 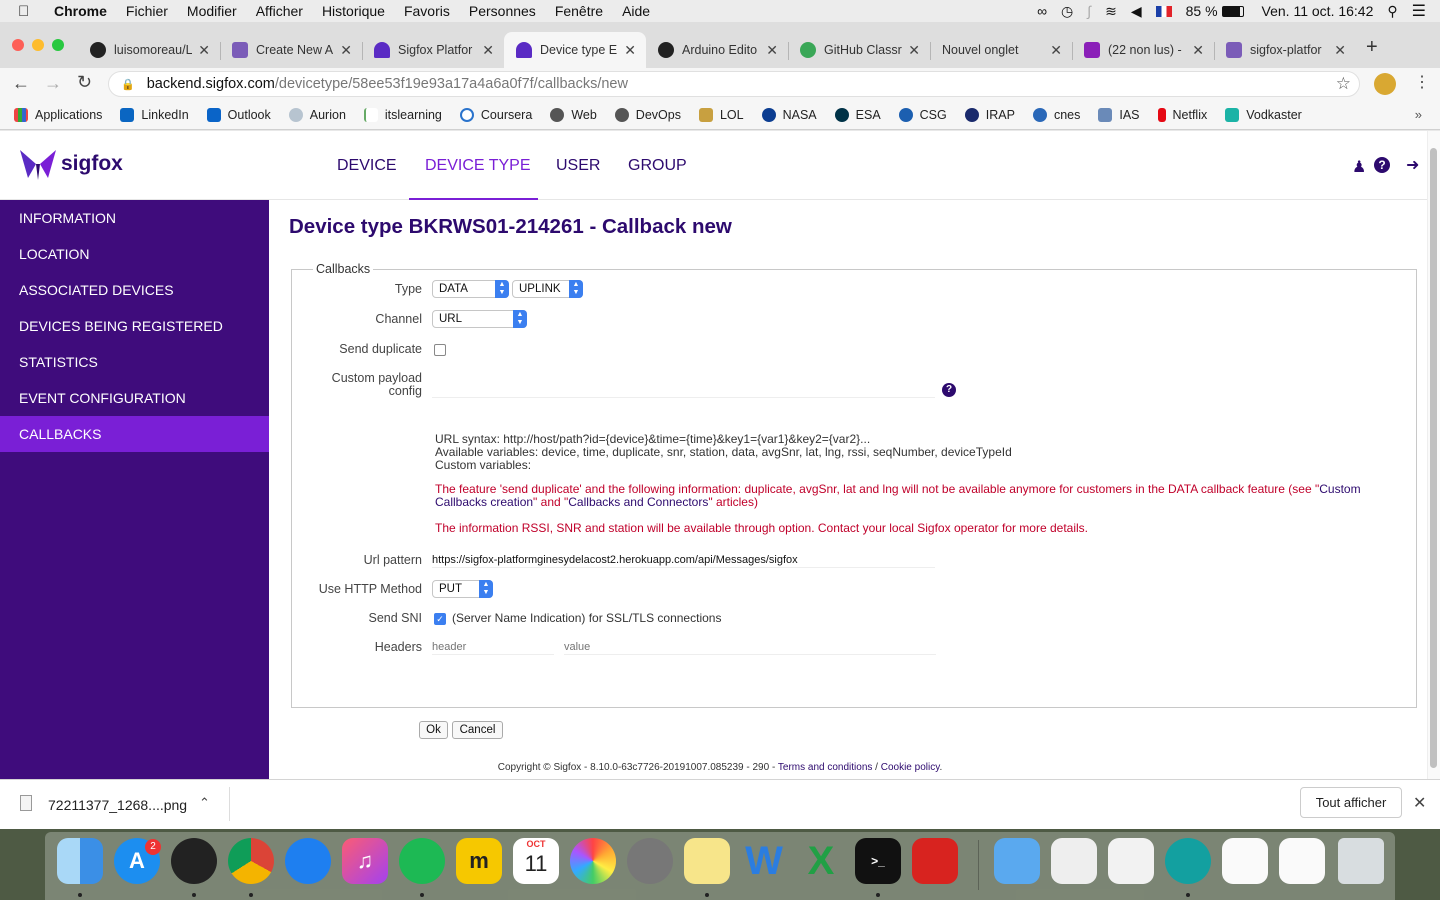 I want to click on bookmark-devops: DevOps, so click(x=647, y=114).